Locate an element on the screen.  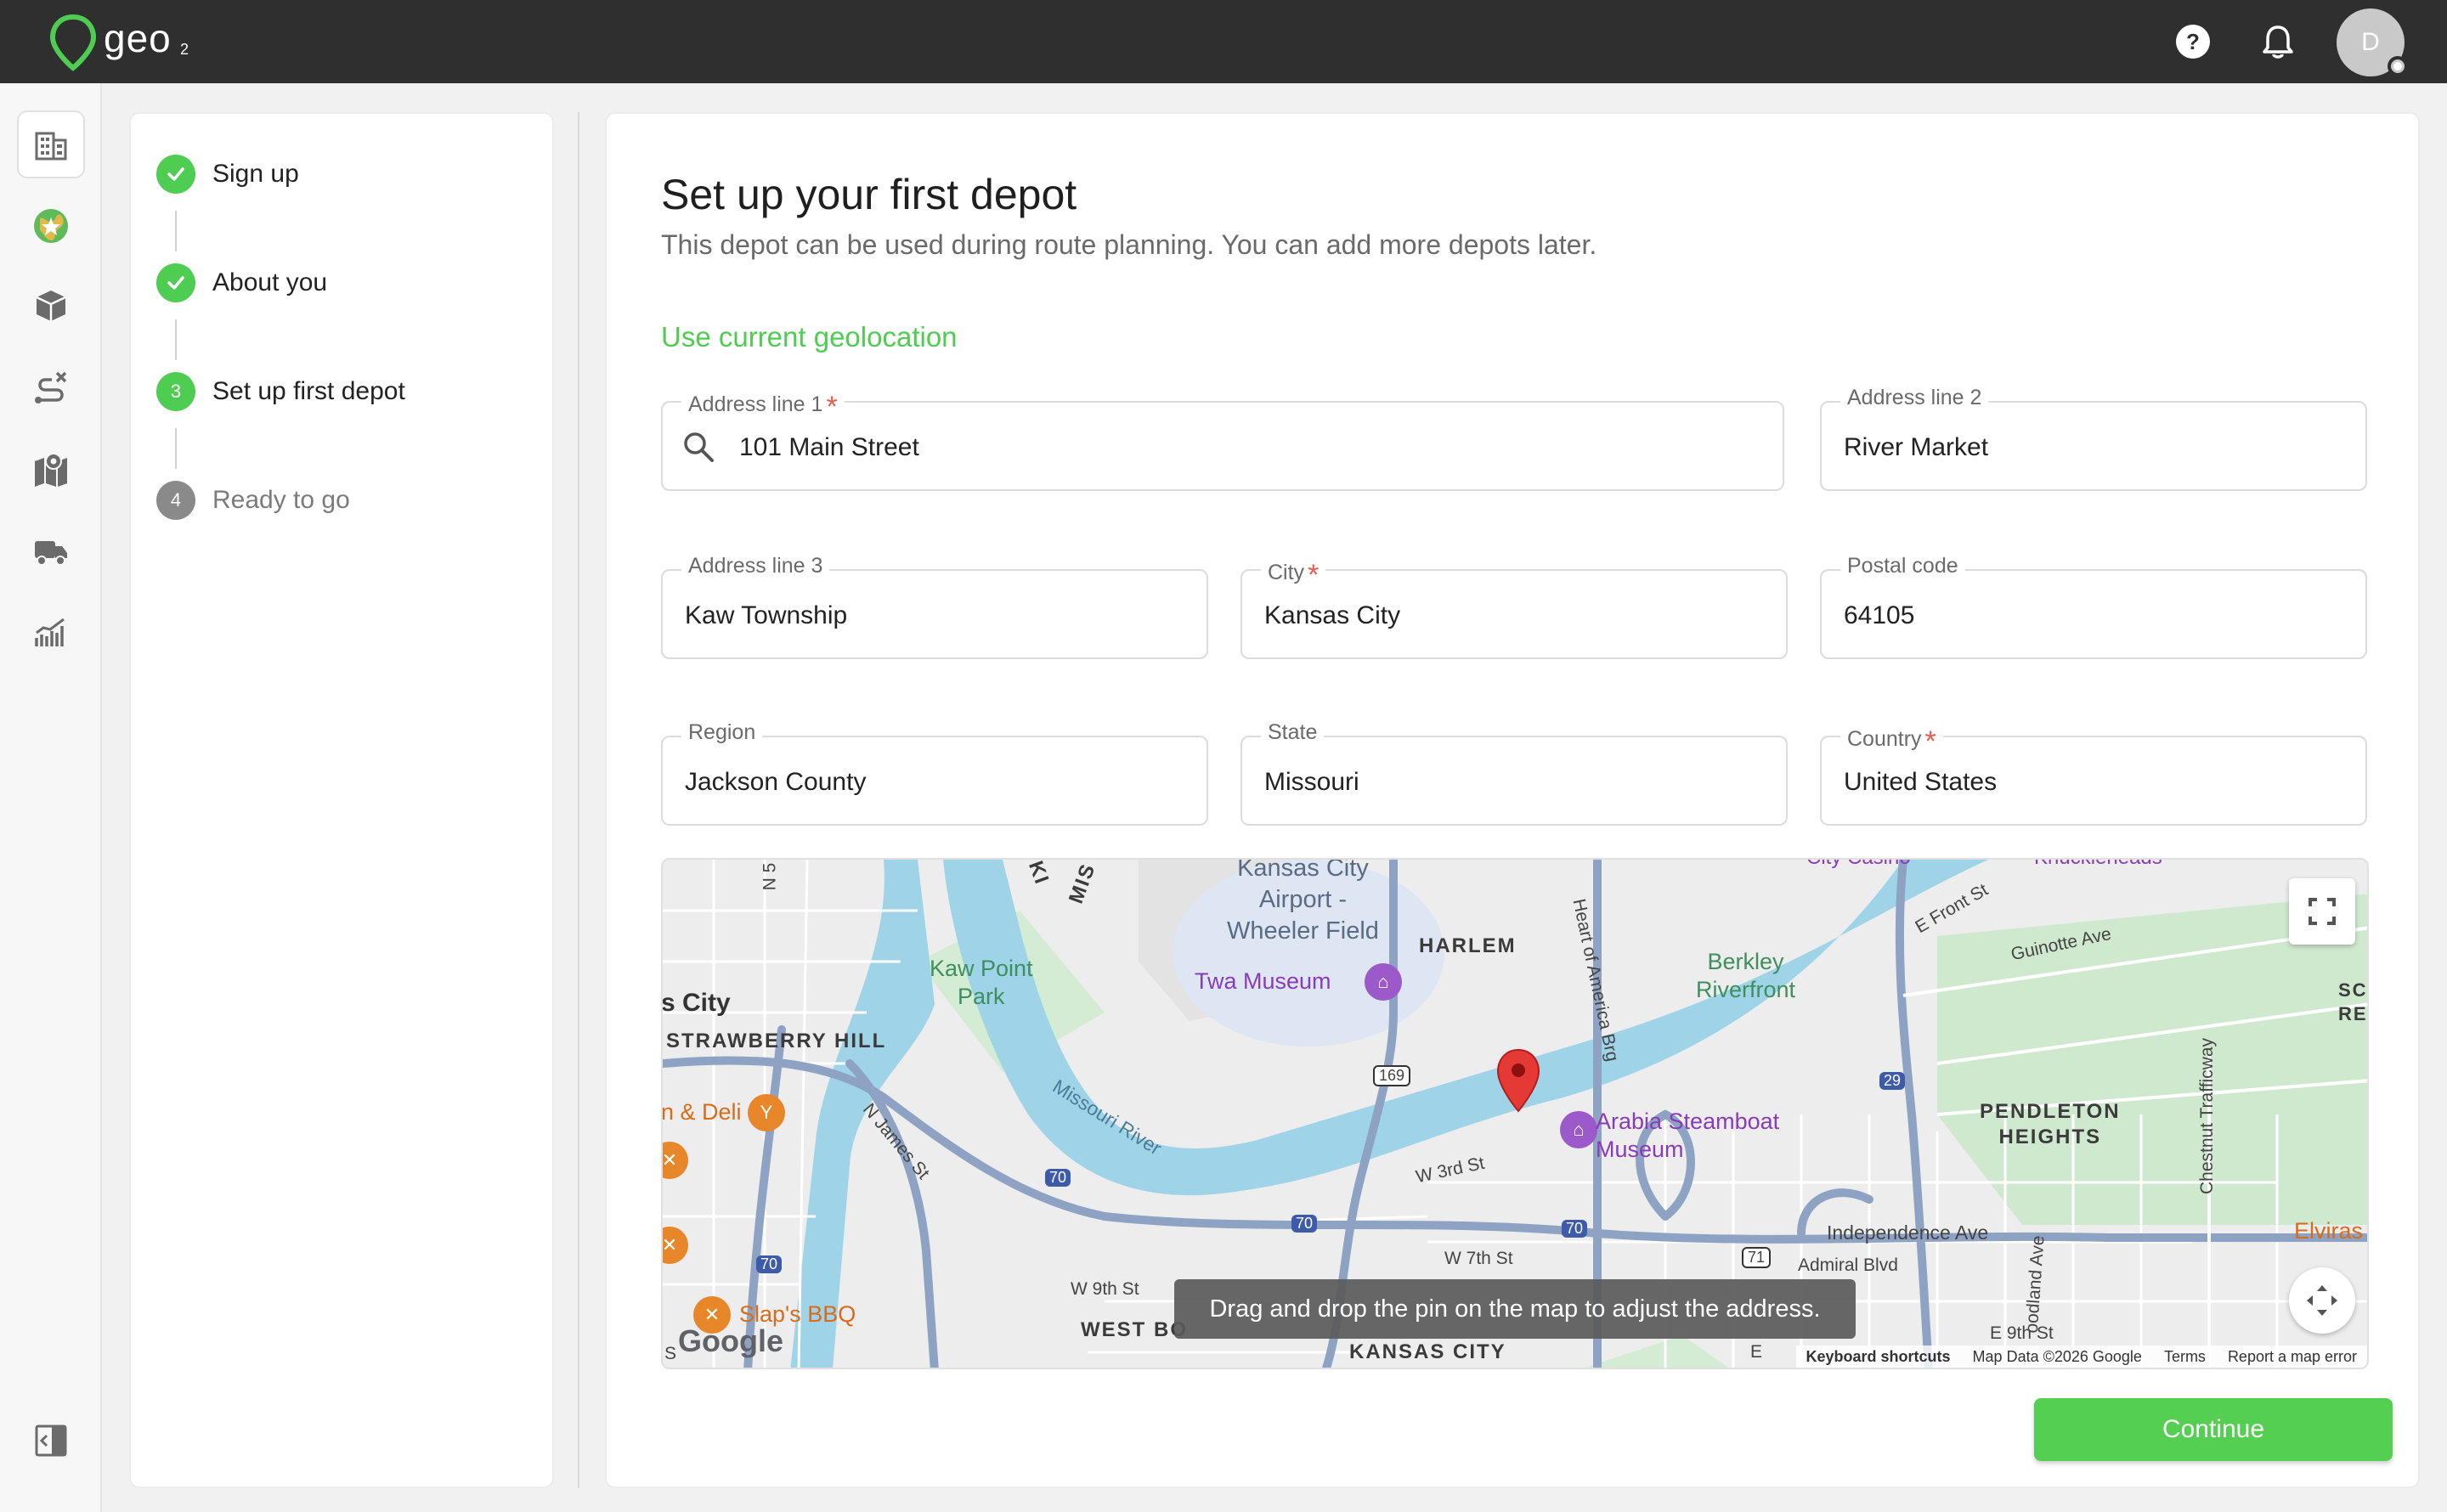
city-label: City * is located at coordinates (1293, 572).